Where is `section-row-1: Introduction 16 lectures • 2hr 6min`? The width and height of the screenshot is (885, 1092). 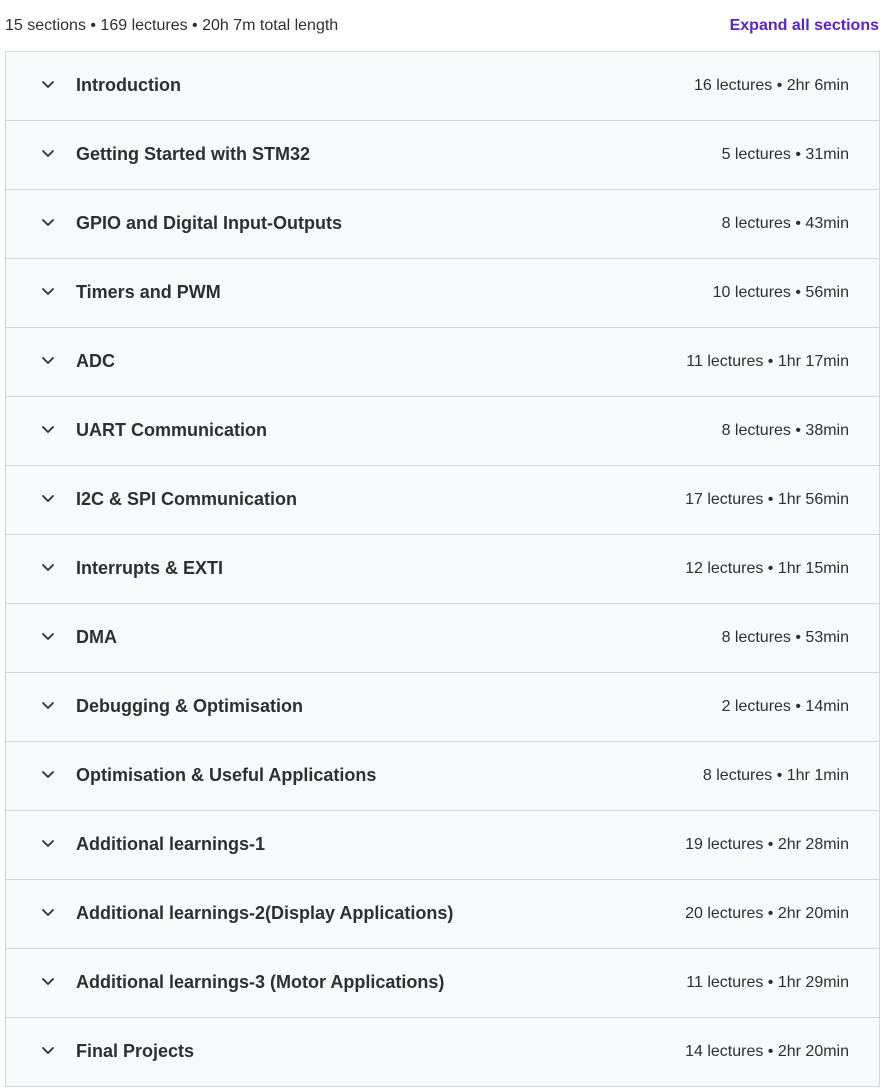
section-row-1: Introduction 16 lectures • 2hr 6min is located at coordinates (442, 86).